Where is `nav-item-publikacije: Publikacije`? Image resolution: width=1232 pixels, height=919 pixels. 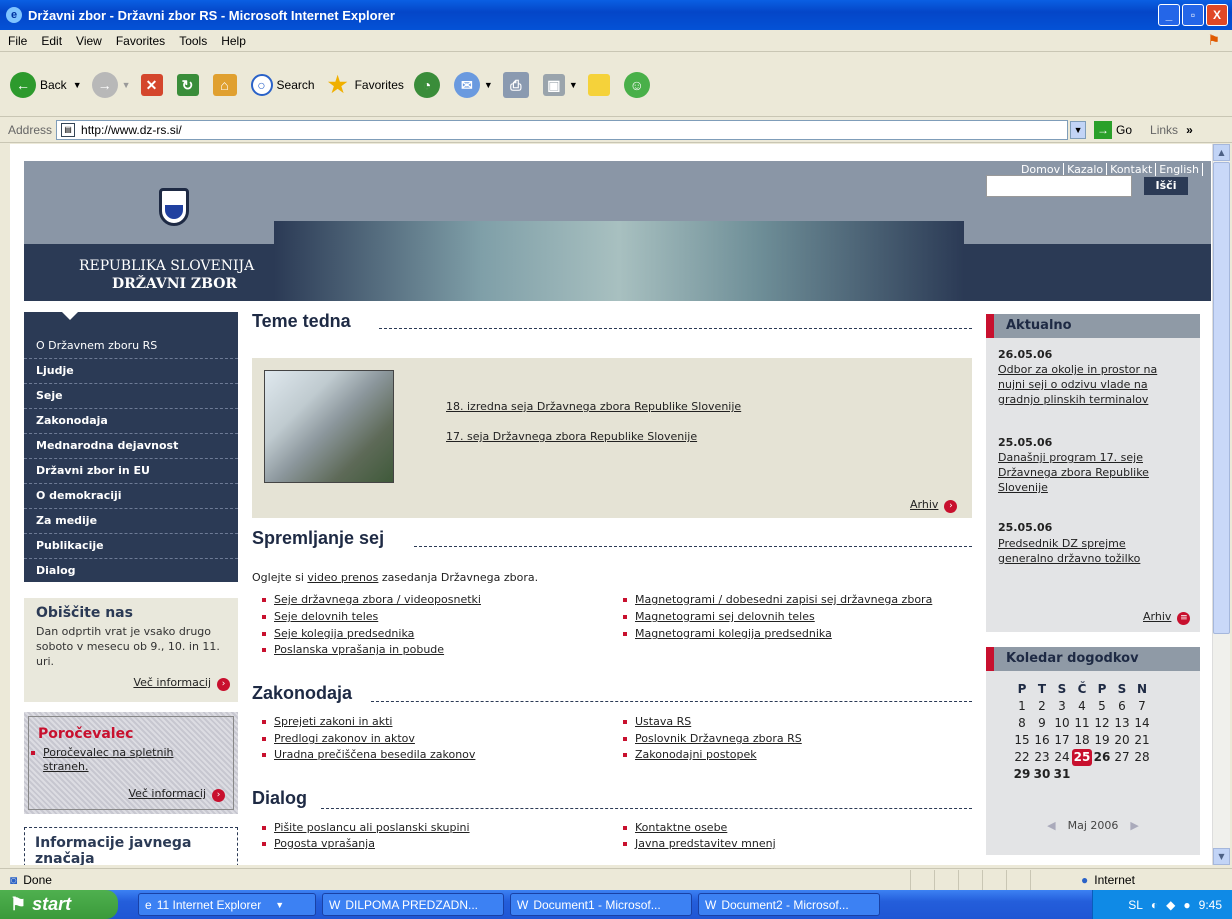 nav-item-publikacije: Publikacije is located at coordinates (131, 546).